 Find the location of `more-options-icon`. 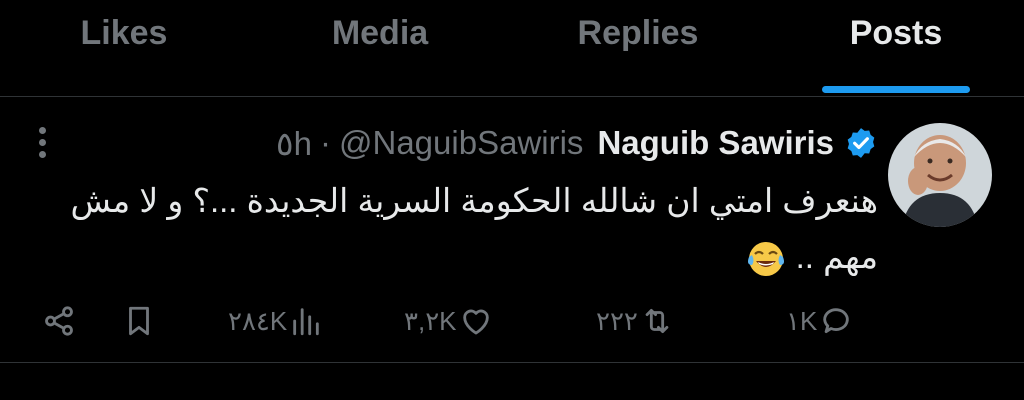

more-options-icon is located at coordinates (42, 147).